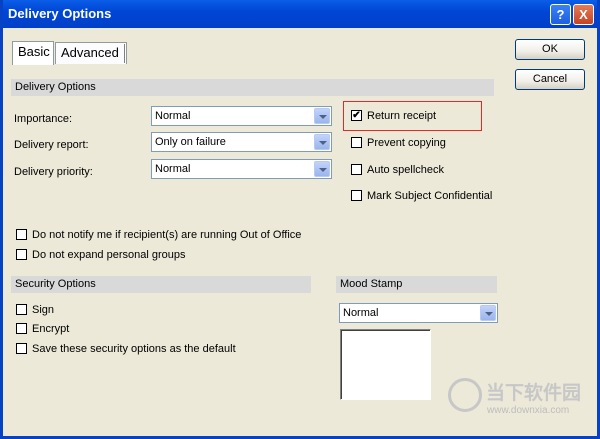 The width and height of the screenshot is (600, 439). I want to click on no-out-of-office-checkbox, so click(21, 234).